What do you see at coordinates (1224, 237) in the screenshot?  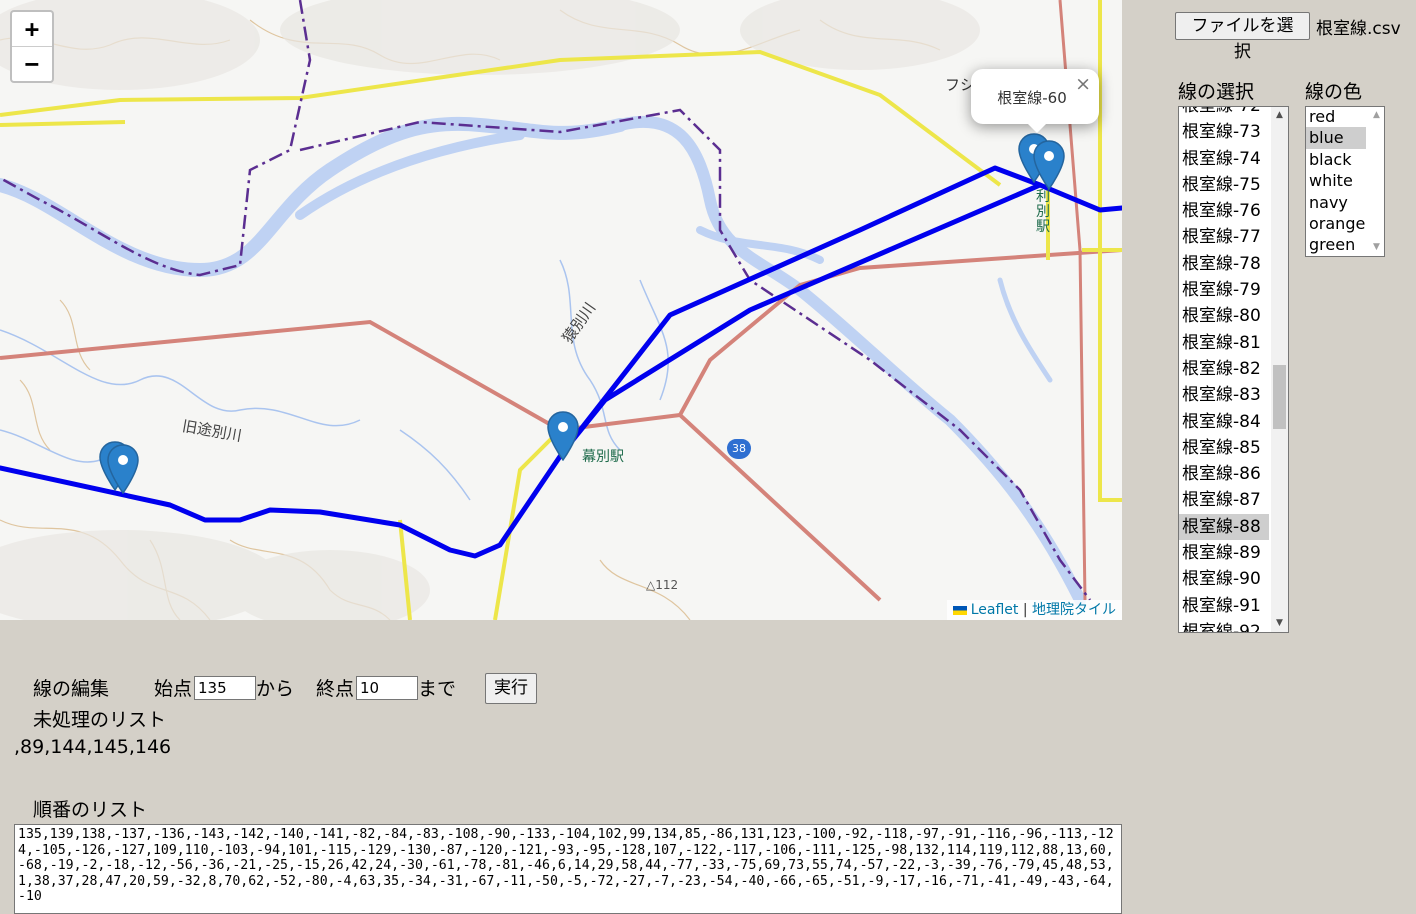 I see `list-option: 根室線-77` at bounding box center [1224, 237].